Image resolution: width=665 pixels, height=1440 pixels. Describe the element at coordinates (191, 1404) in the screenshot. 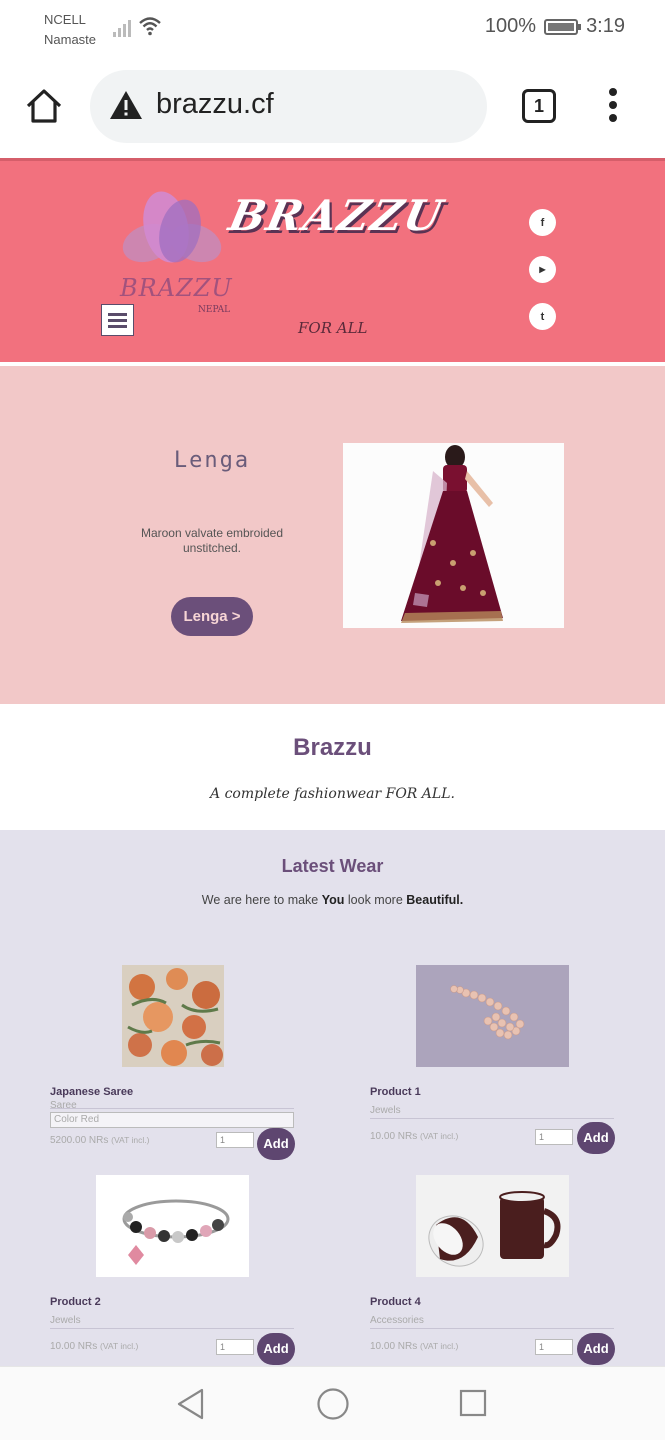

I see `back-icon` at that location.